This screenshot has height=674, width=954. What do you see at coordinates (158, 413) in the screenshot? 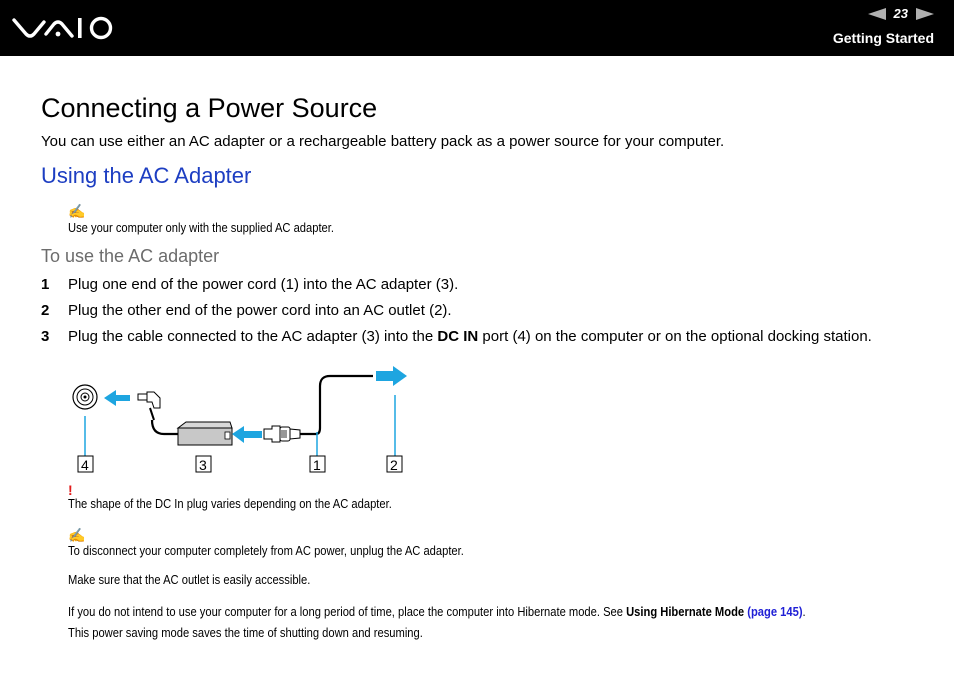
I see `dc-plug-icon` at bounding box center [158, 413].